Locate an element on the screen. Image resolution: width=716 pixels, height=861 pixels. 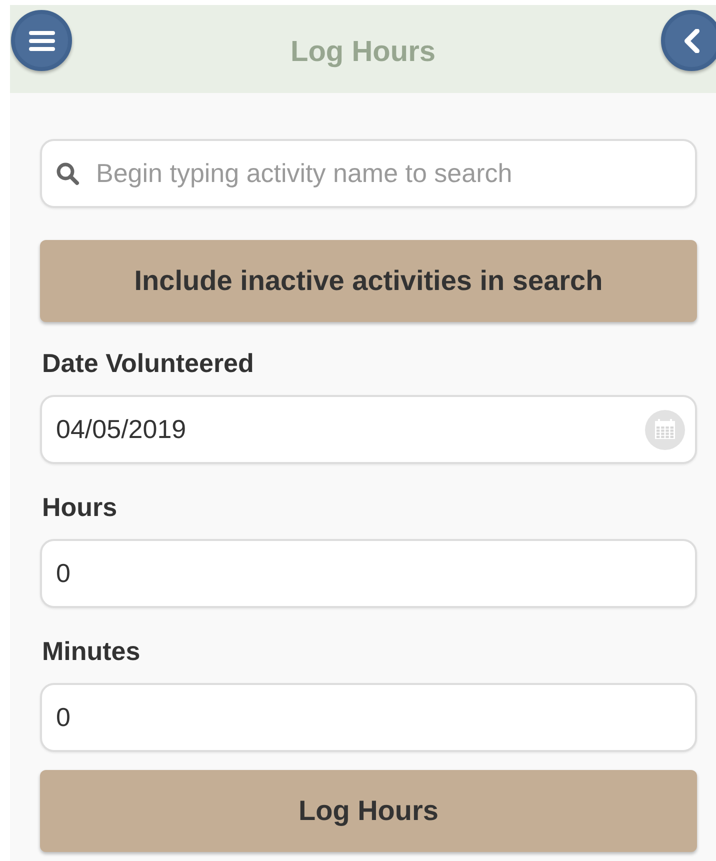
field-label: Hours is located at coordinates (80, 507).